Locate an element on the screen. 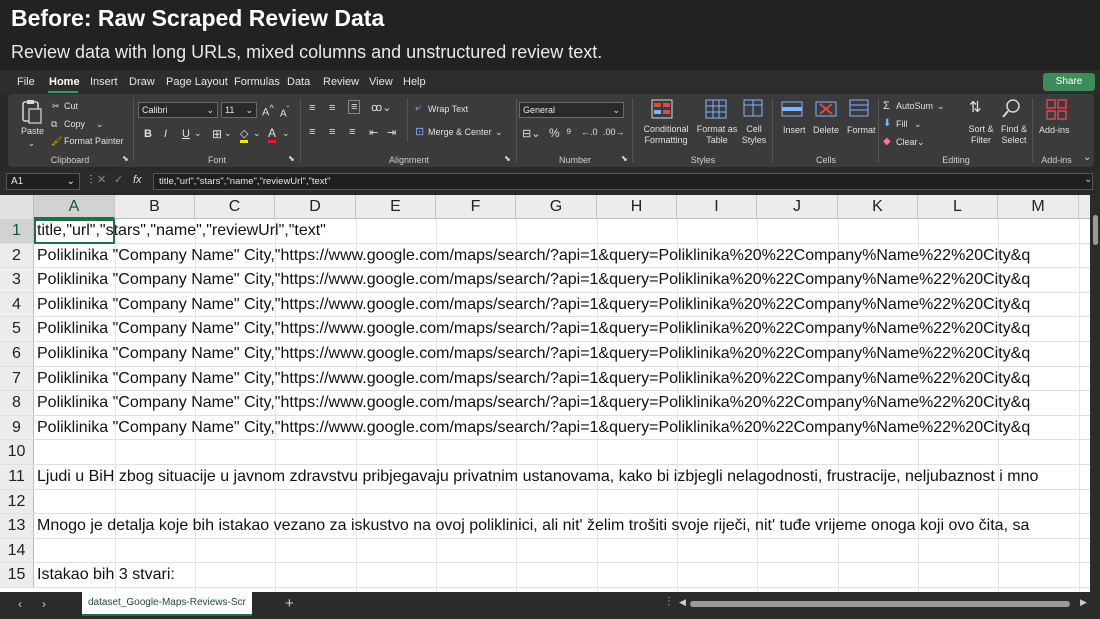 The height and width of the screenshot is (619, 1100). font-name-select: Calibri ⌄ is located at coordinates (178, 110).